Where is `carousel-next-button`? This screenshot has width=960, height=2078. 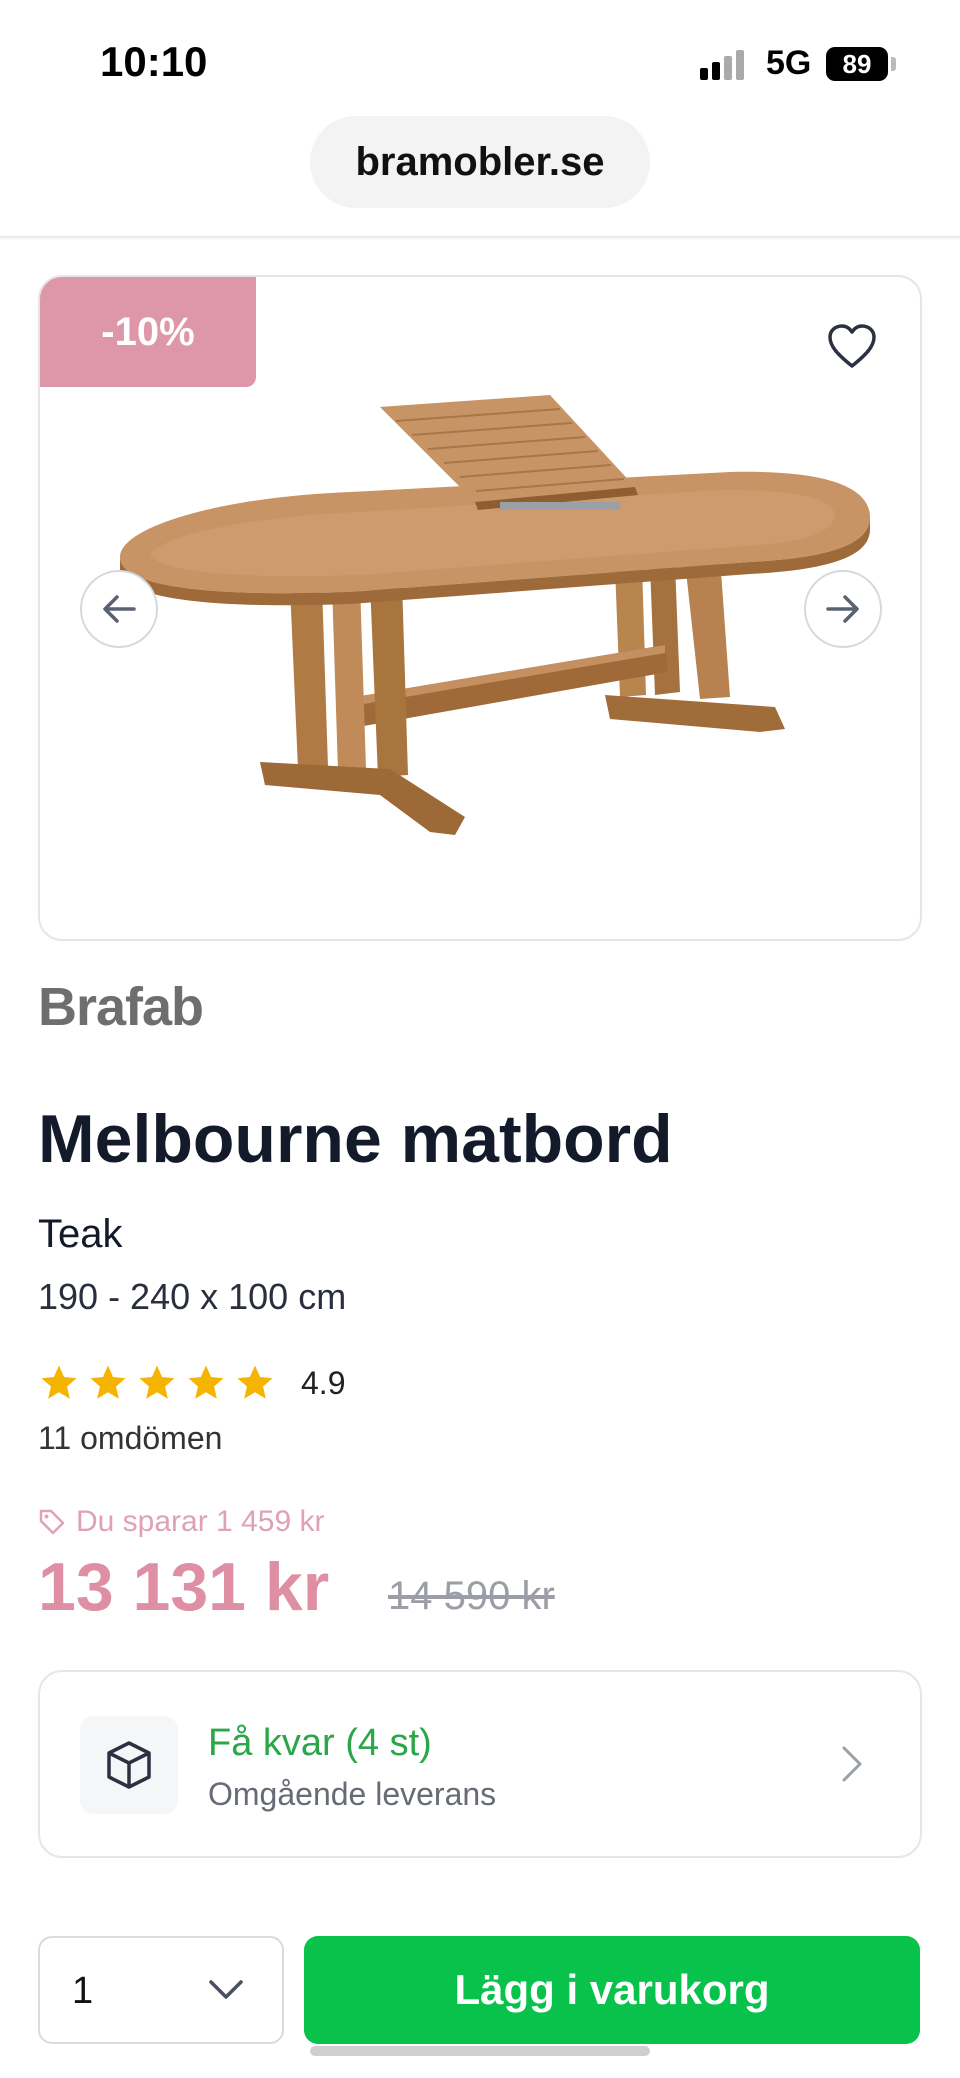 carousel-next-button is located at coordinates (843, 609).